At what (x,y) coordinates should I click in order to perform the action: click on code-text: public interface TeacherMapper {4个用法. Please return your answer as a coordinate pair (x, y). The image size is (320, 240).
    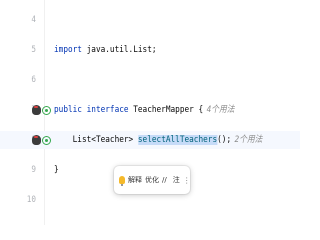
    Looking at the image, I should click on (144, 110).